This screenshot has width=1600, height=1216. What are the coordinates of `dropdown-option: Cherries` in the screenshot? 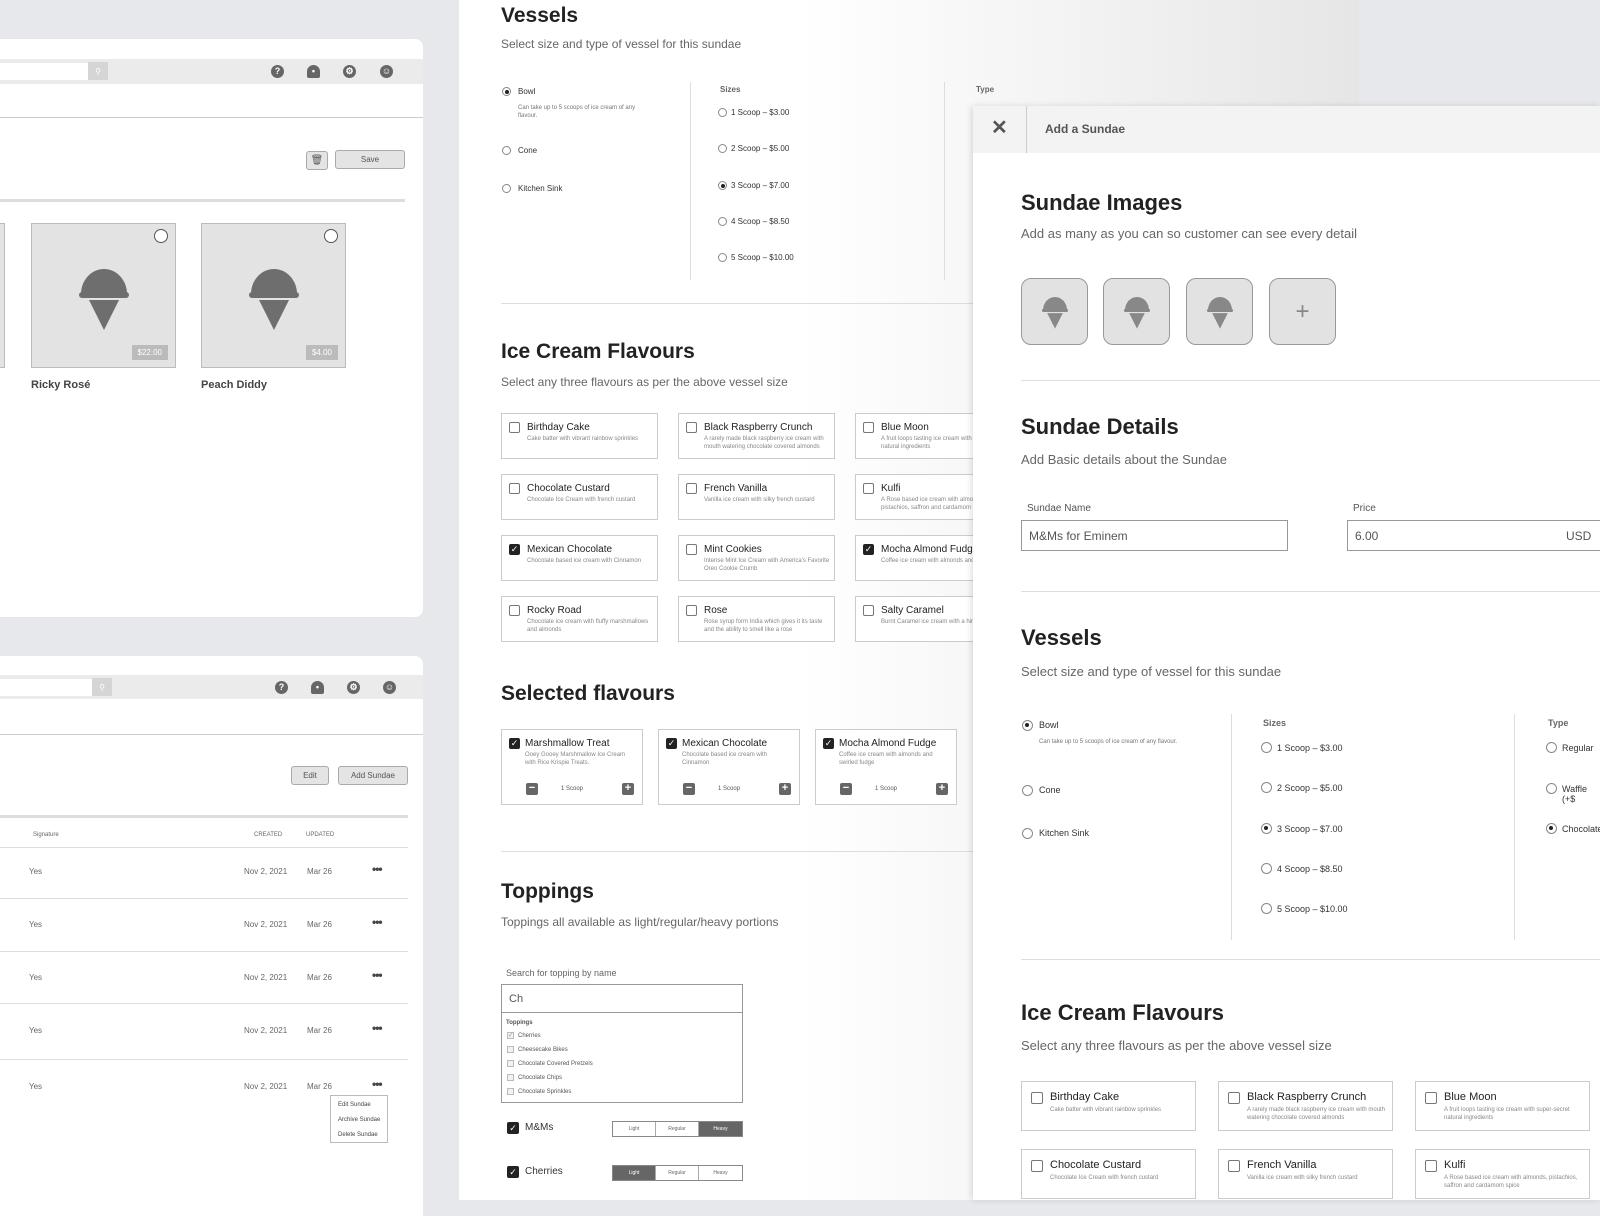 It's located at (529, 1036).